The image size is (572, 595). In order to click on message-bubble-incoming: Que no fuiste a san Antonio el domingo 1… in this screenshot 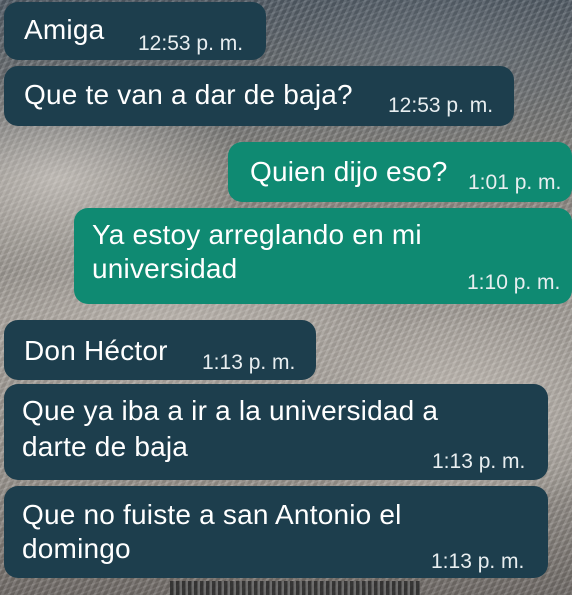, I will do `click(276, 532)`.